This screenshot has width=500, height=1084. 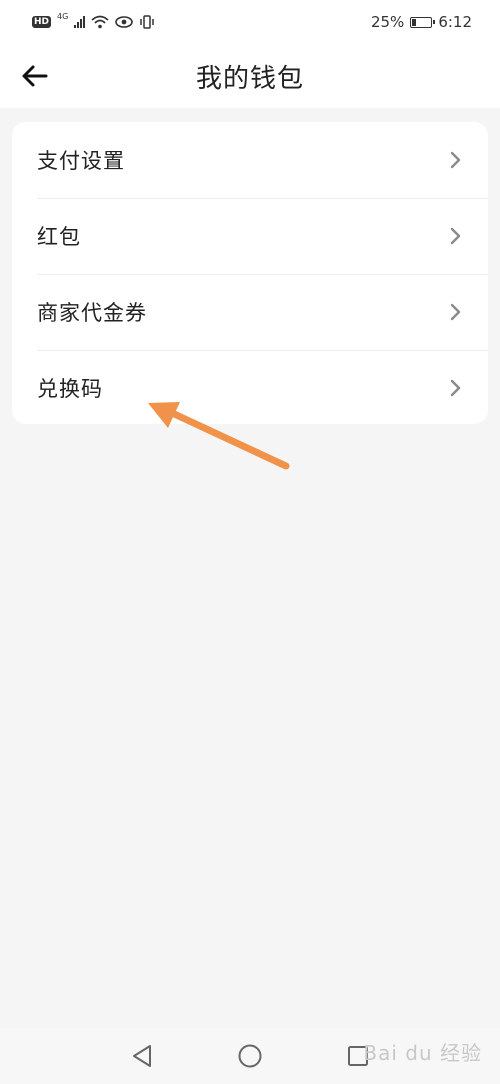 I want to click on menu-item-redeem-code: 兑换码, so click(x=250, y=387).